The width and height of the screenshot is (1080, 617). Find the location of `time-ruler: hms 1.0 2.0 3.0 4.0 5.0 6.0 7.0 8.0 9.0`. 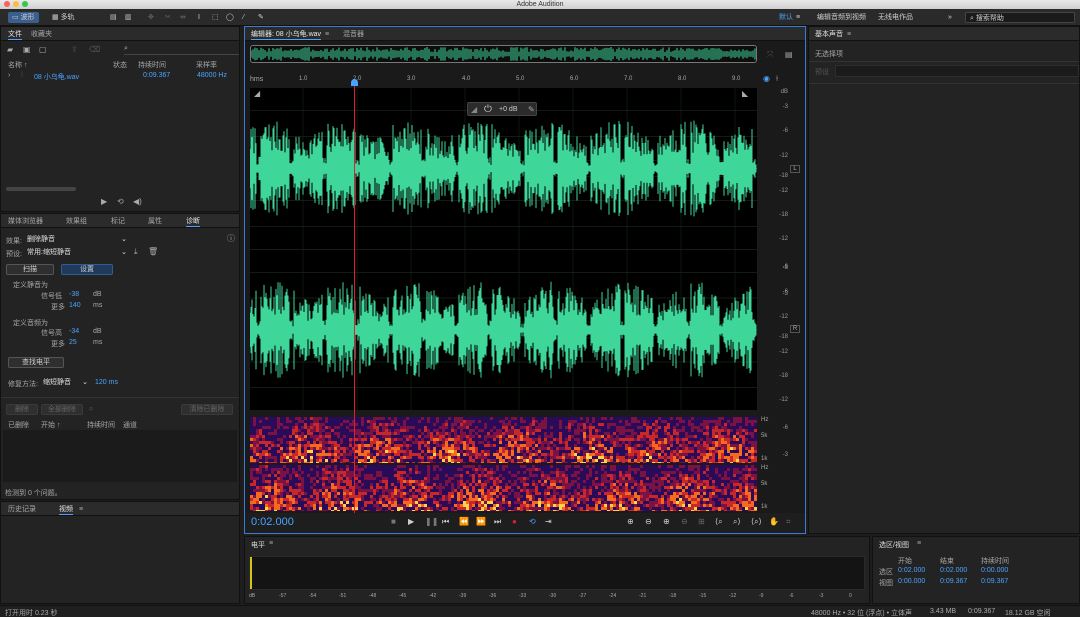

time-ruler: hms 1.0 2.0 3.0 4.0 5.0 6.0 7.0 8.0 9.0 is located at coordinates (503, 80).